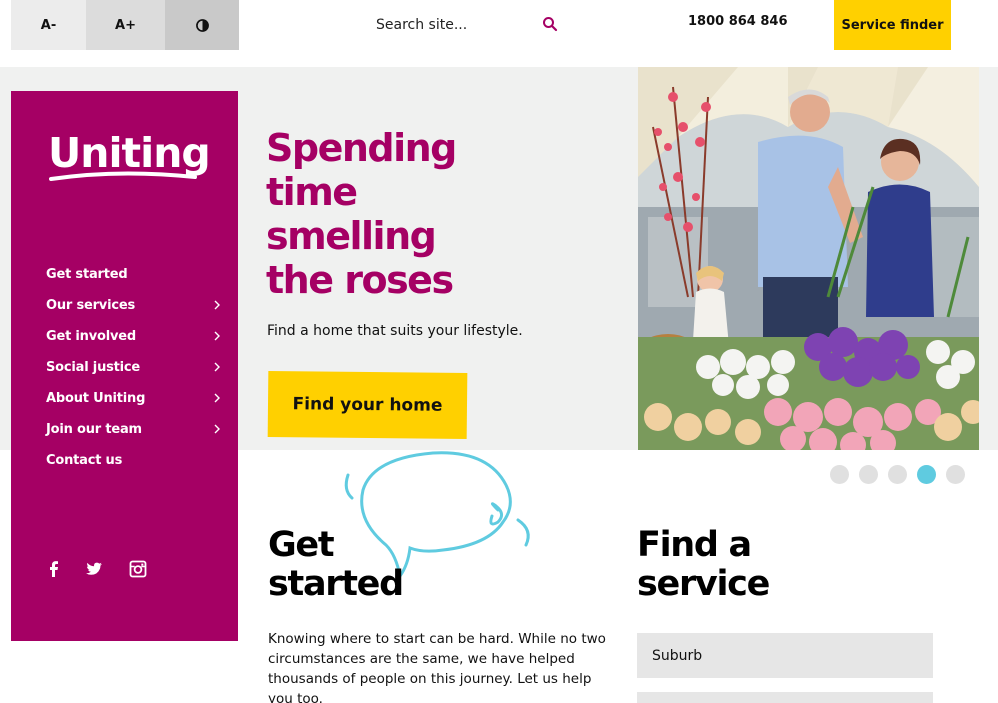 The width and height of the screenshot is (998, 703). What do you see at coordinates (351, 236) in the screenshot?
I see `headline-line: smelling` at bounding box center [351, 236].